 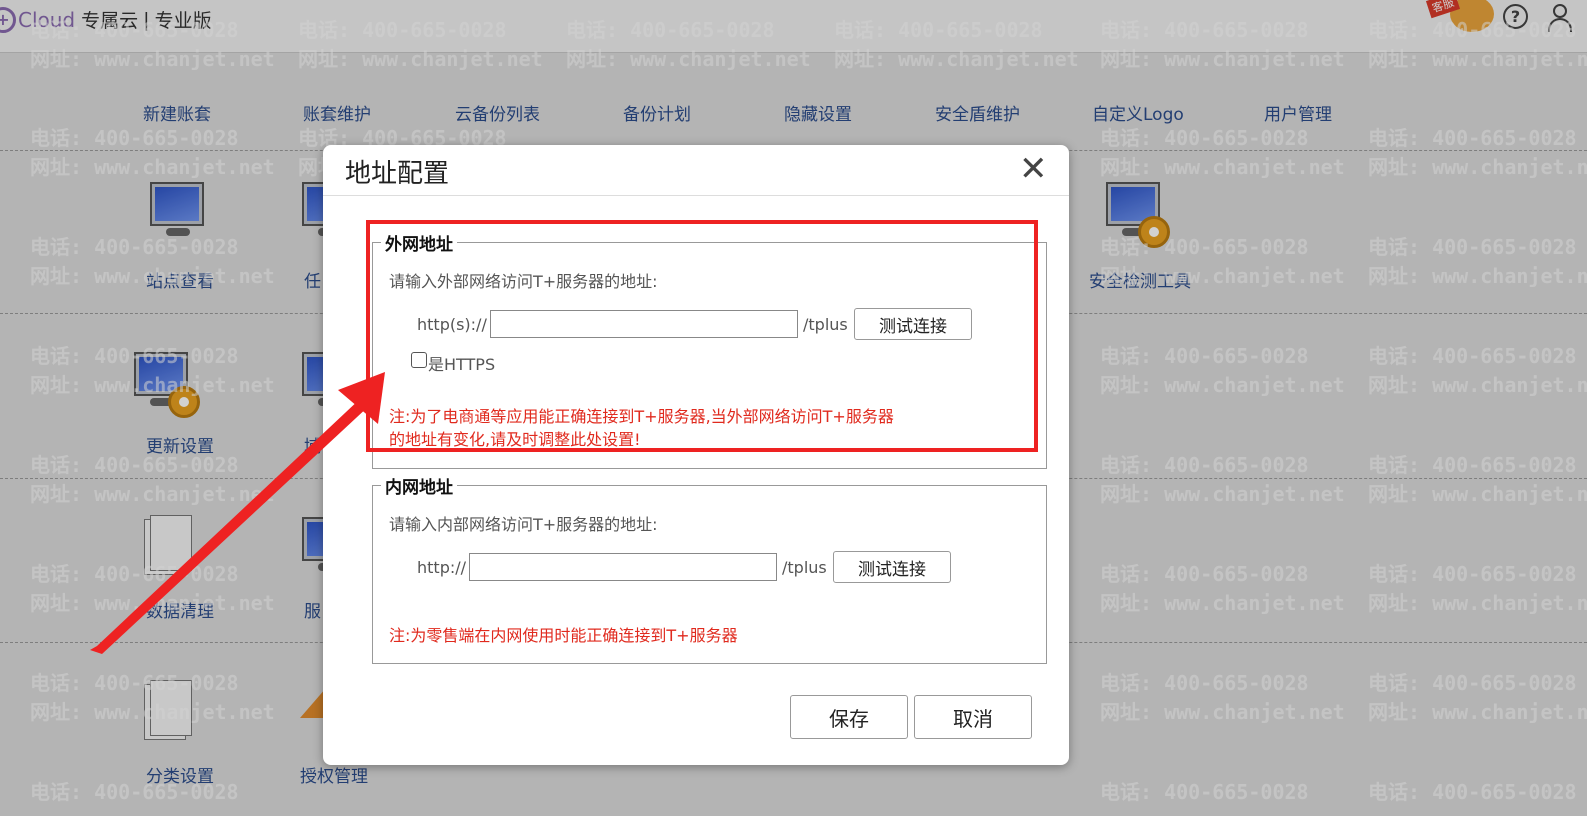 What do you see at coordinates (419, 488) in the screenshot?
I see `internal-address-legend: 内网地址` at bounding box center [419, 488].